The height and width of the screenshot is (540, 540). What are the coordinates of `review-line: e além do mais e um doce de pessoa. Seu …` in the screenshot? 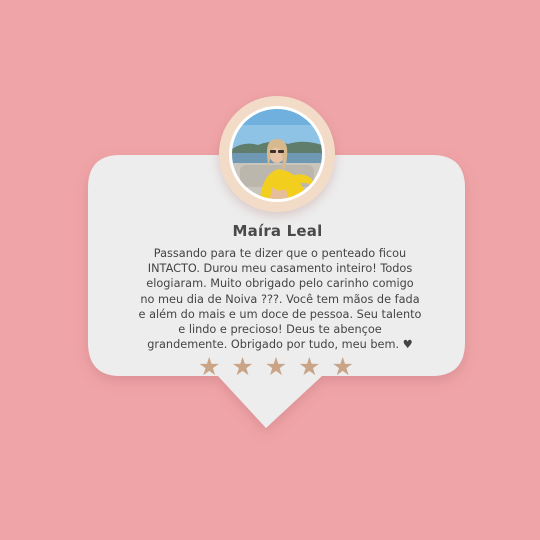 It's located at (280, 314).